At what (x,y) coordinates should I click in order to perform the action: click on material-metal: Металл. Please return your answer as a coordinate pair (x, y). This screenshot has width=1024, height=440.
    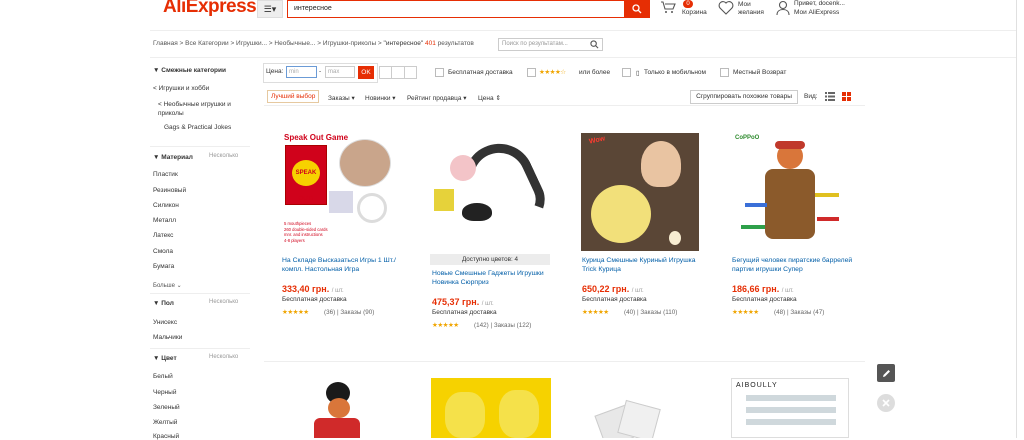
    Looking at the image, I should click on (164, 220).